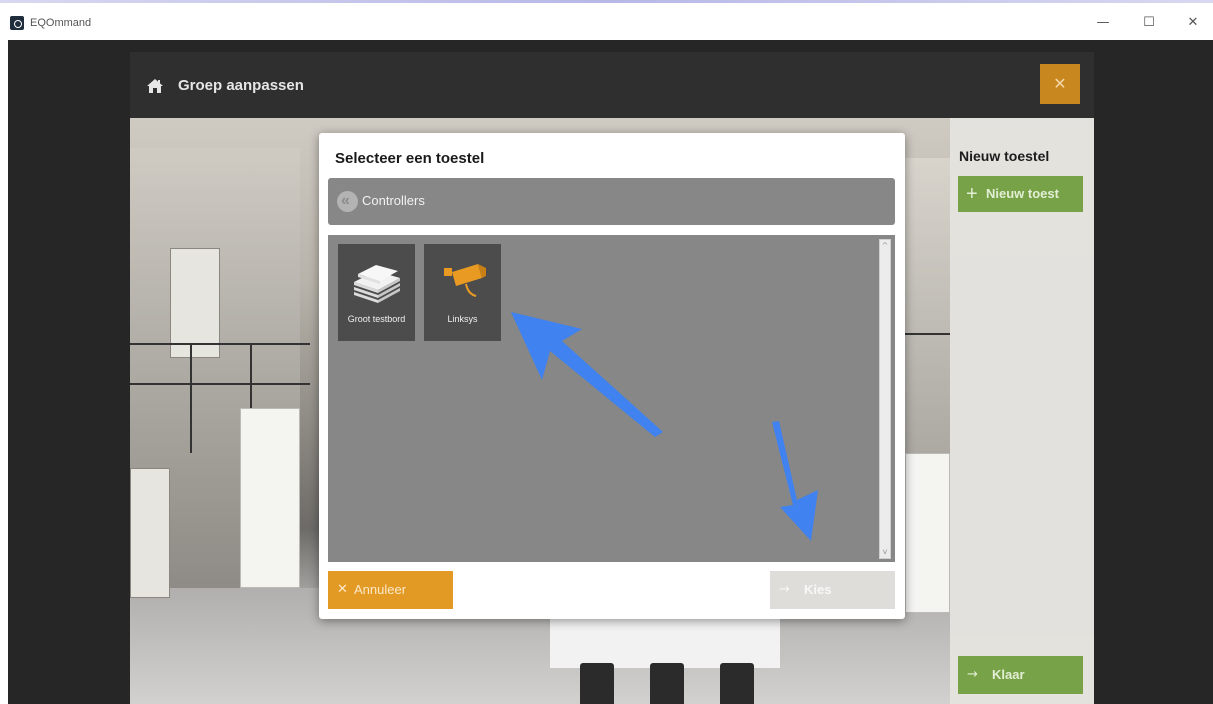 This screenshot has height=704, width=1213. I want to click on new-device-button: + Nieuw toest, so click(1020, 194).